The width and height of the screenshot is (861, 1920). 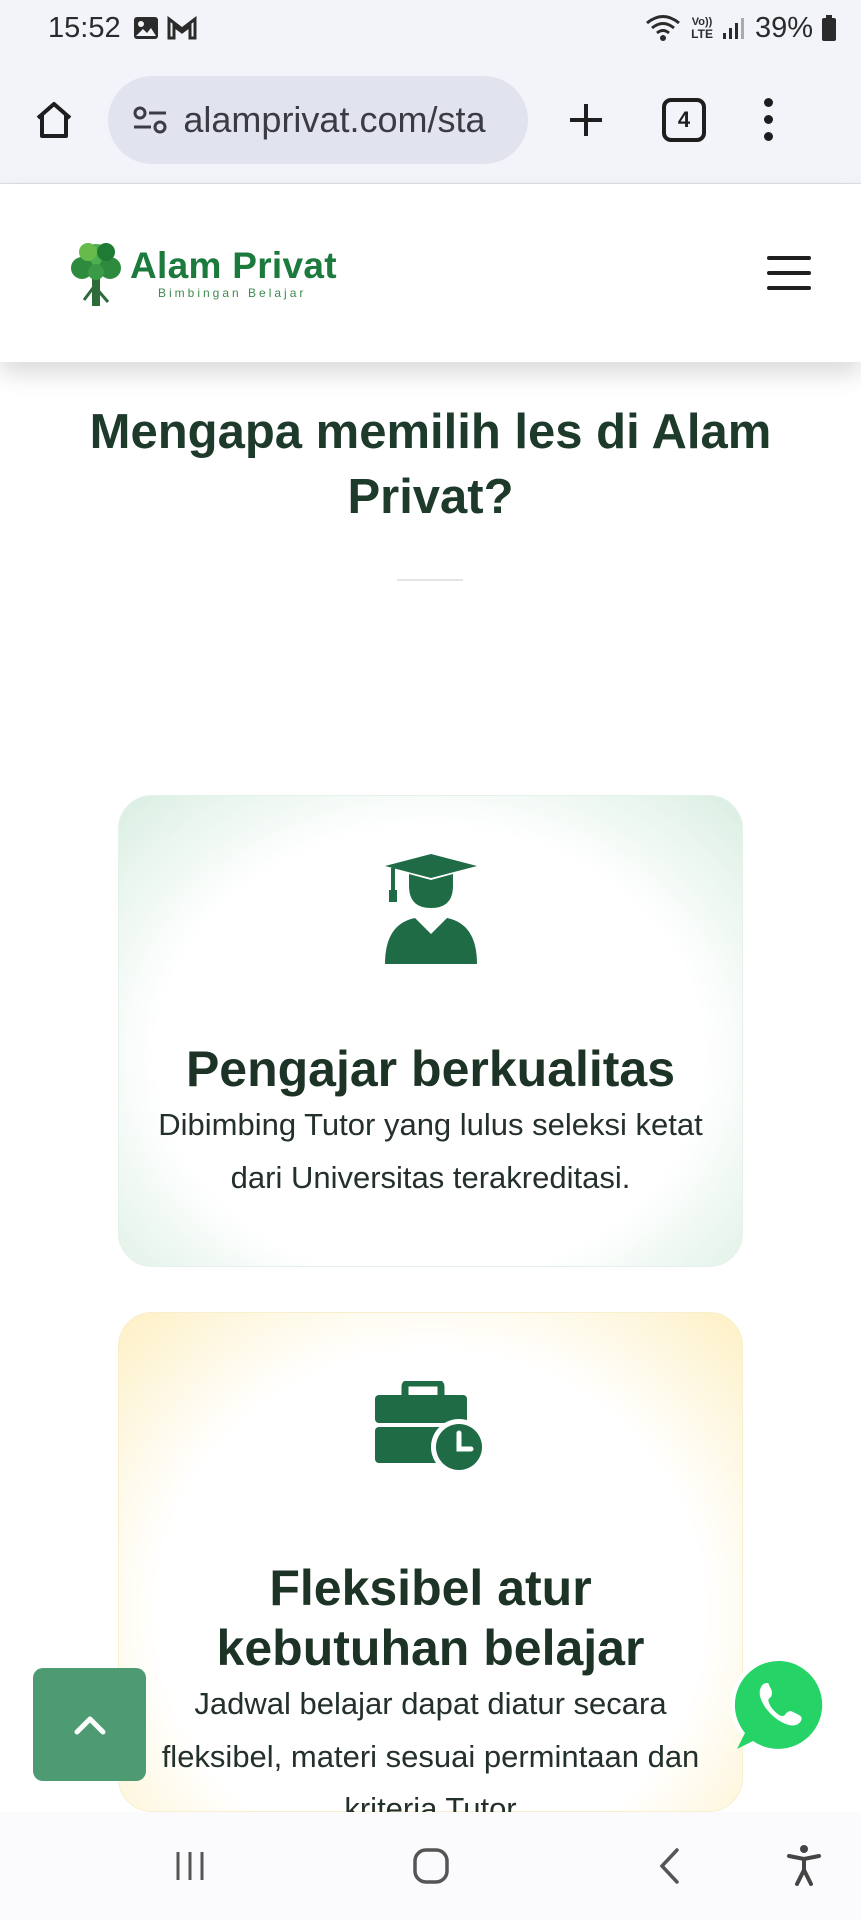 What do you see at coordinates (149, 120) in the screenshot?
I see `site-settings-icon` at bounding box center [149, 120].